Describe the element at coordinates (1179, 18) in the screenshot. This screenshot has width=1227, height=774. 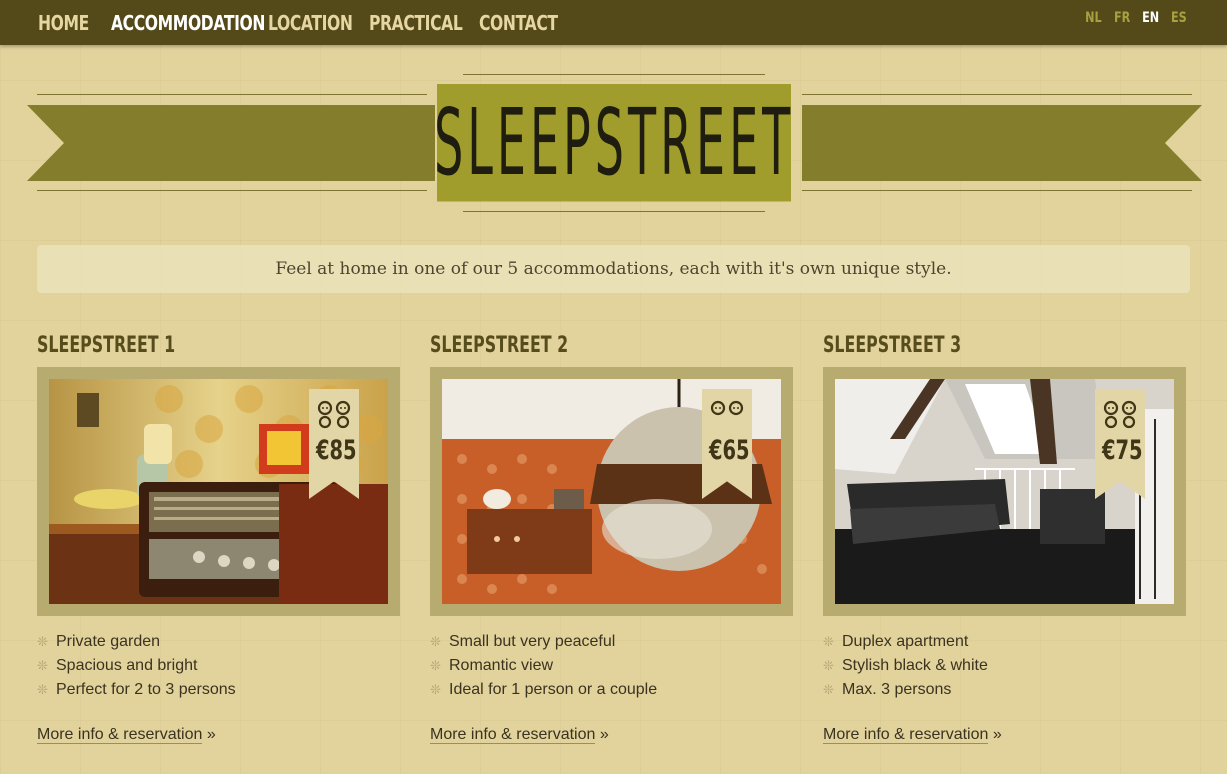
I see `lang-es: ES` at that location.